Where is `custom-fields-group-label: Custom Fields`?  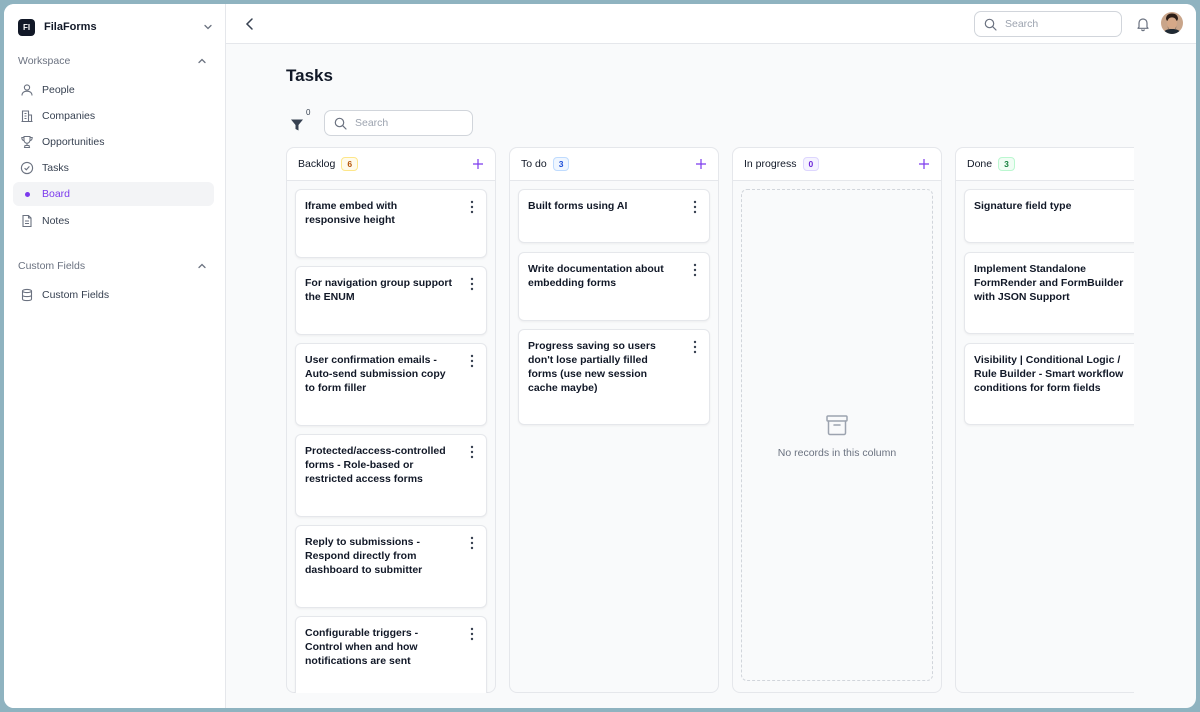
custom-fields-group-label: Custom Fields is located at coordinates (52, 266).